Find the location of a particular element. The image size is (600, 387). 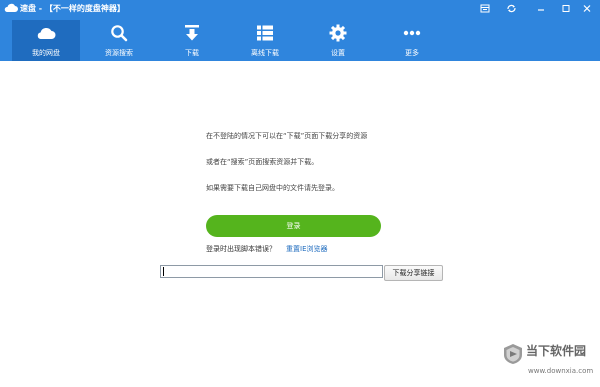

nav-my-netdisk: 我的网盘 is located at coordinates (46, 40).